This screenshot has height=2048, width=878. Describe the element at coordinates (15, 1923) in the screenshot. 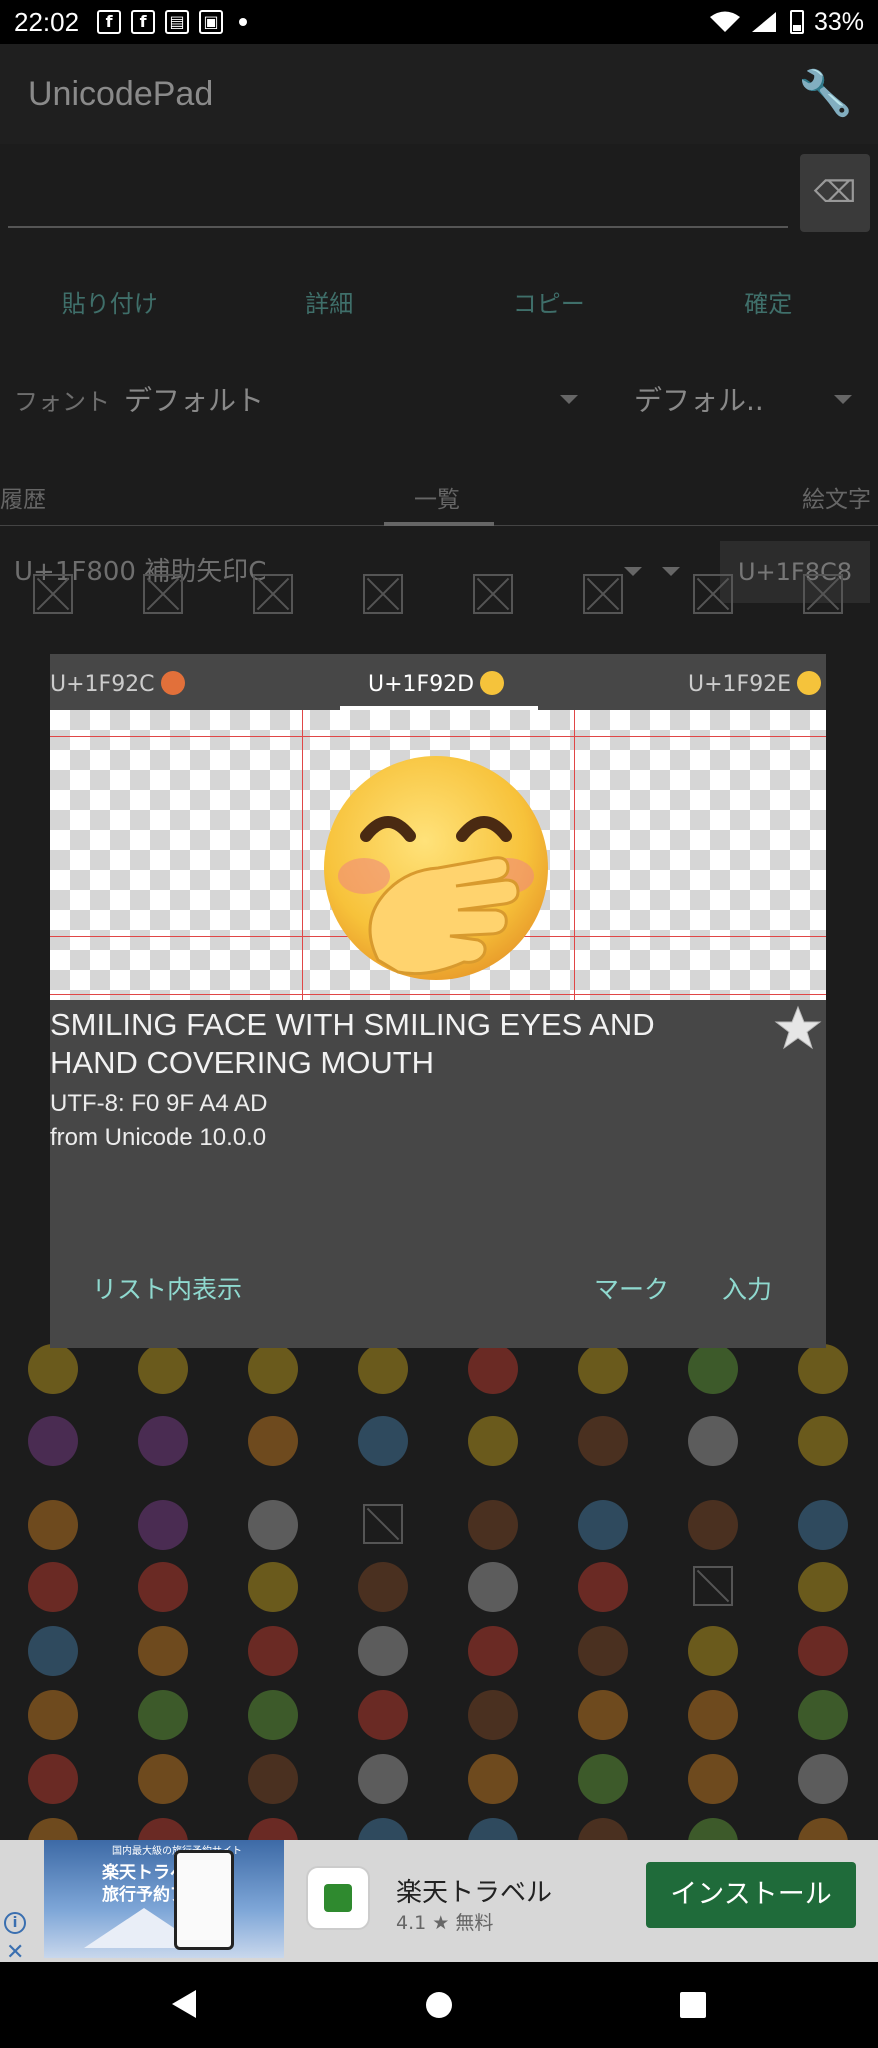

I see `ad-info-icon: i` at that location.